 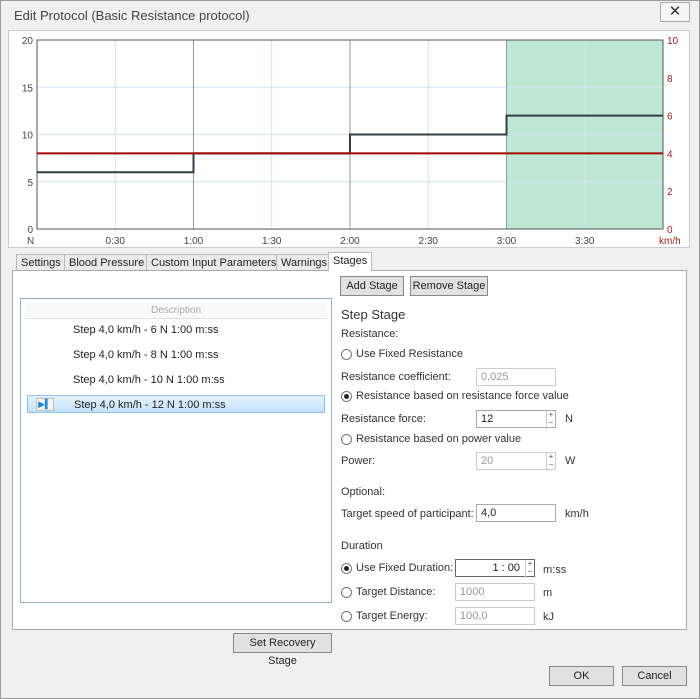 What do you see at coordinates (346, 568) in the screenshot?
I see `fixed-duration-radio` at bounding box center [346, 568].